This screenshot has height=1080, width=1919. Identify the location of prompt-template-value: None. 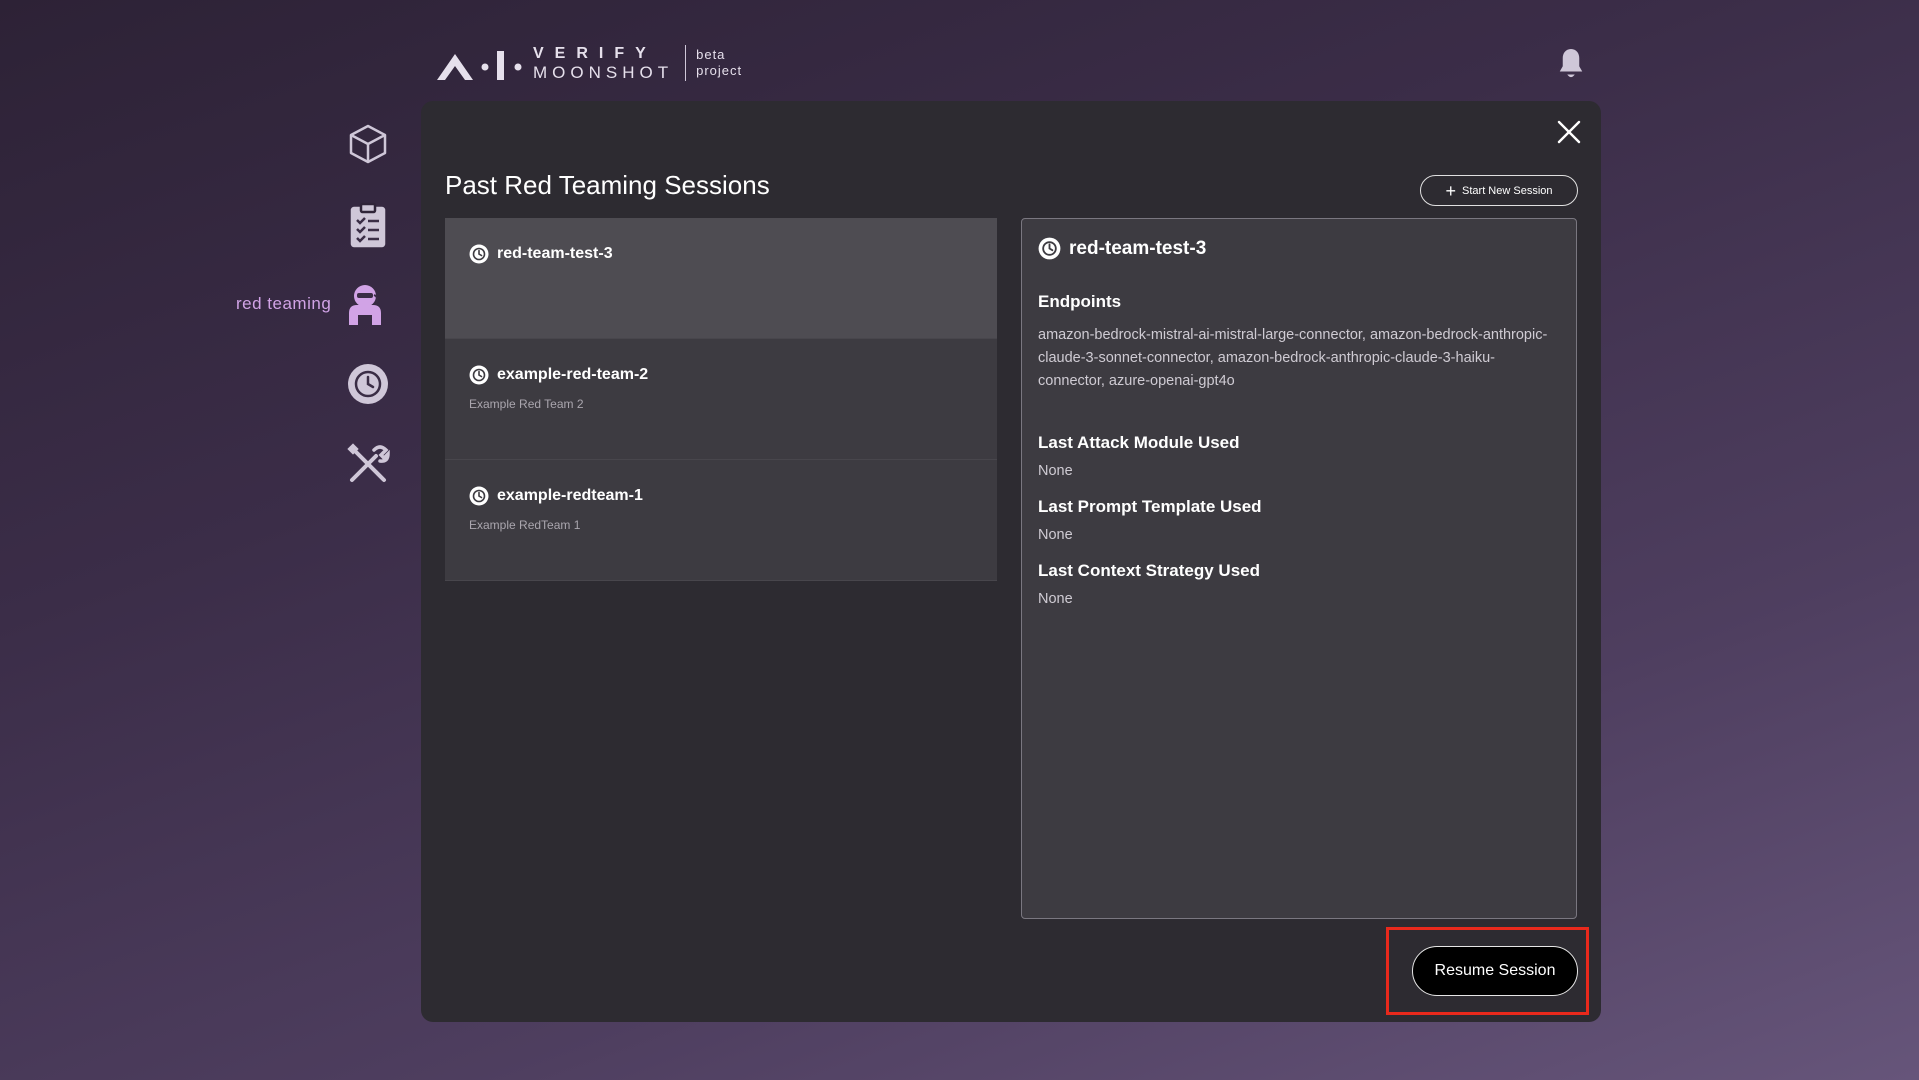
(1055, 535).